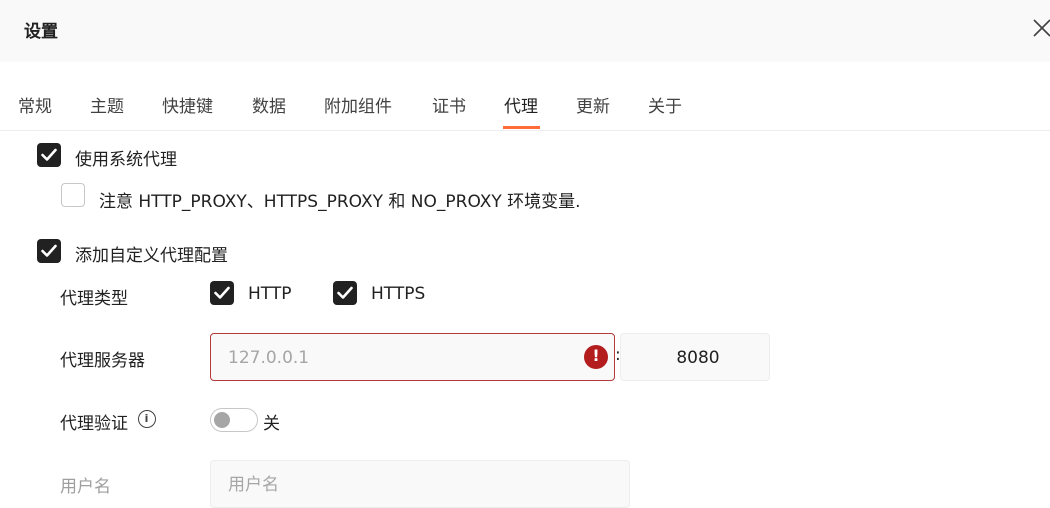 This screenshot has height=508, width=1050. I want to click on username-field, so click(420, 484).